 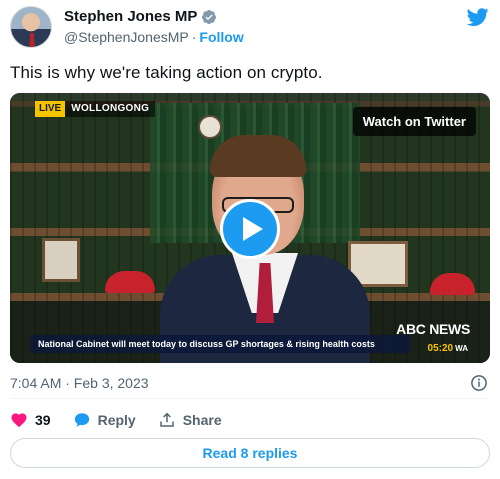 What do you see at coordinates (61, 260) in the screenshot?
I see `video-photo-frame` at bounding box center [61, 260].